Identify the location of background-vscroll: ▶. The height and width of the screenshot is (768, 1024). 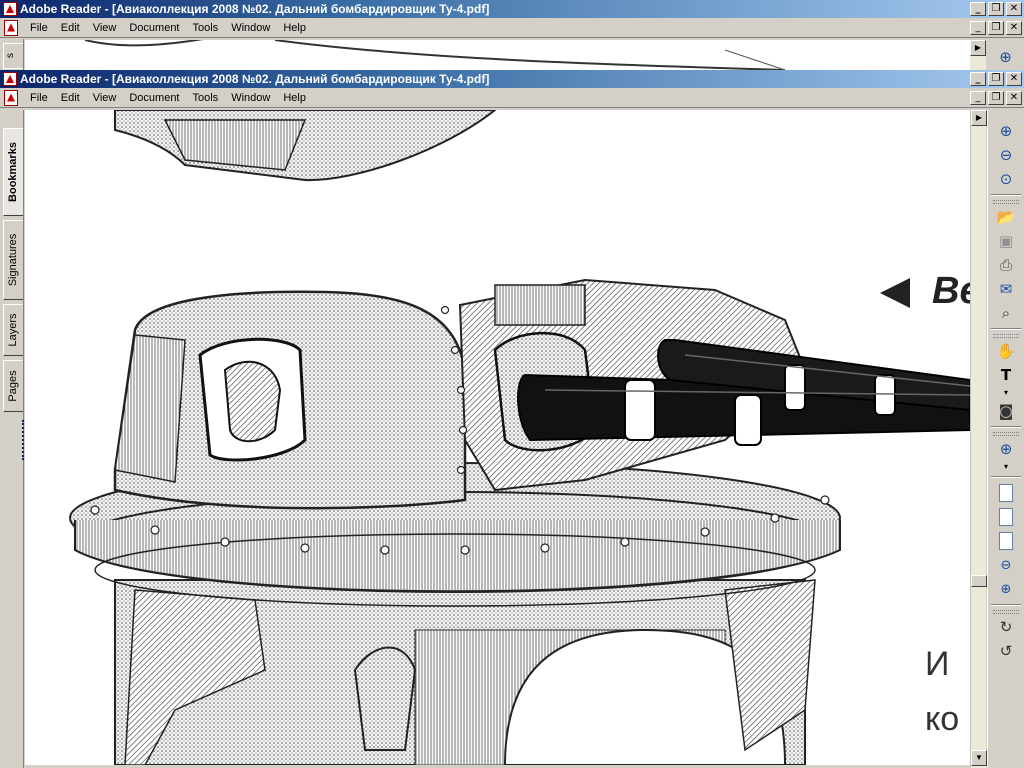
(978, 55).